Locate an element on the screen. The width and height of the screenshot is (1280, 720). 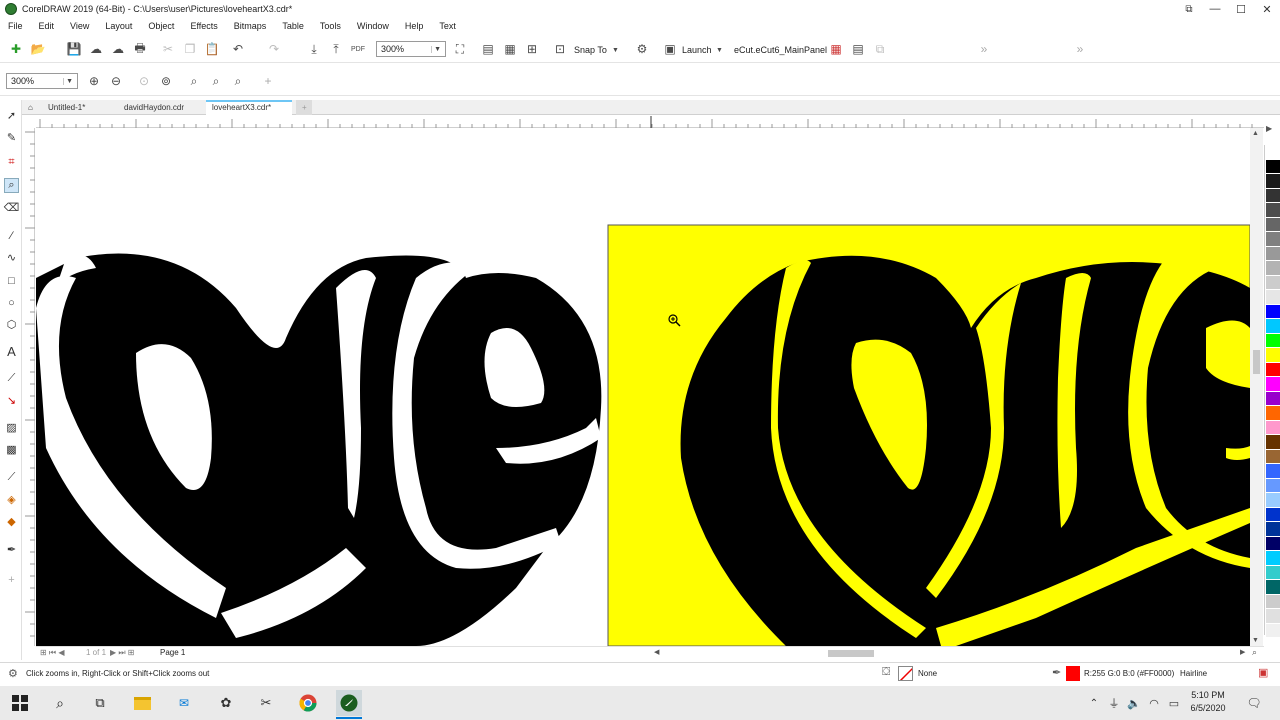
zoom-out-icon: ⊖ is located at coordinates (116, 81).